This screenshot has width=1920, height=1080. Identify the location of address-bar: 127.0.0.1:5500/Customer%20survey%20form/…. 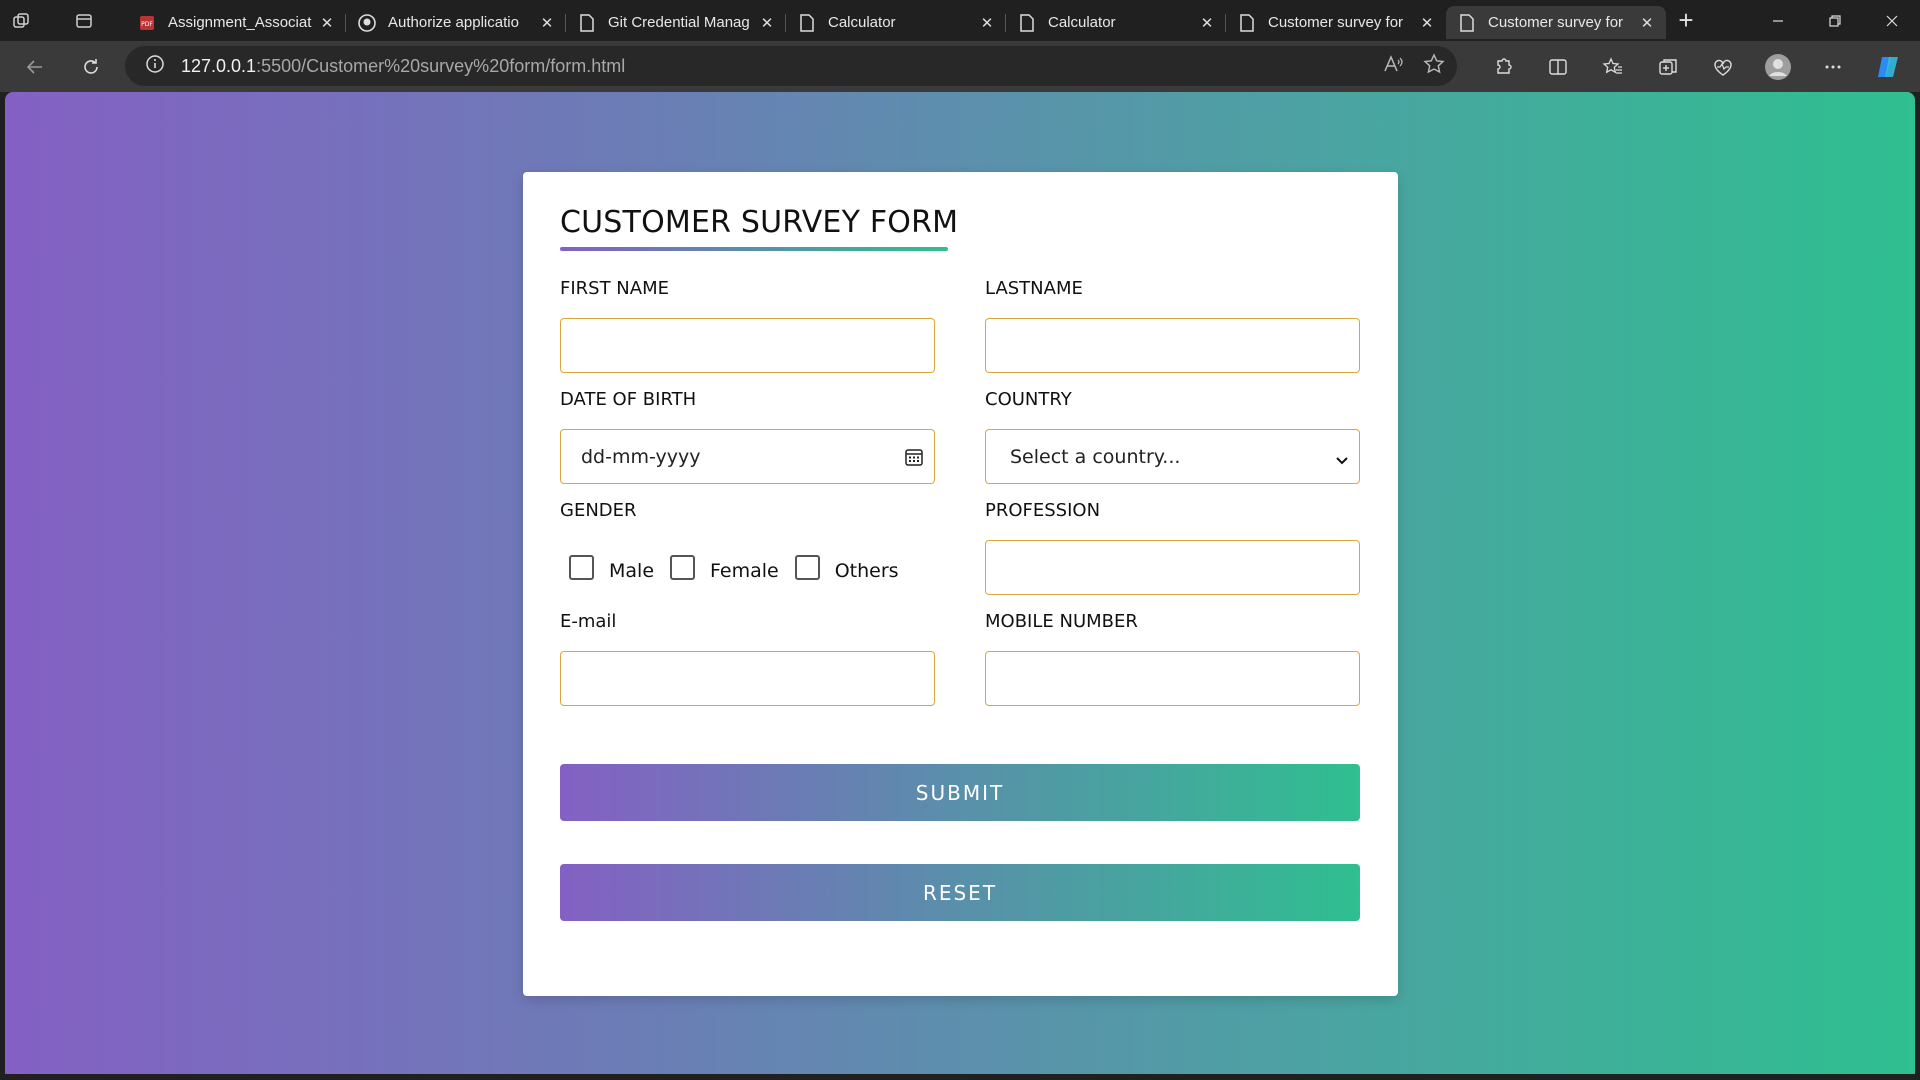
(791, 66).